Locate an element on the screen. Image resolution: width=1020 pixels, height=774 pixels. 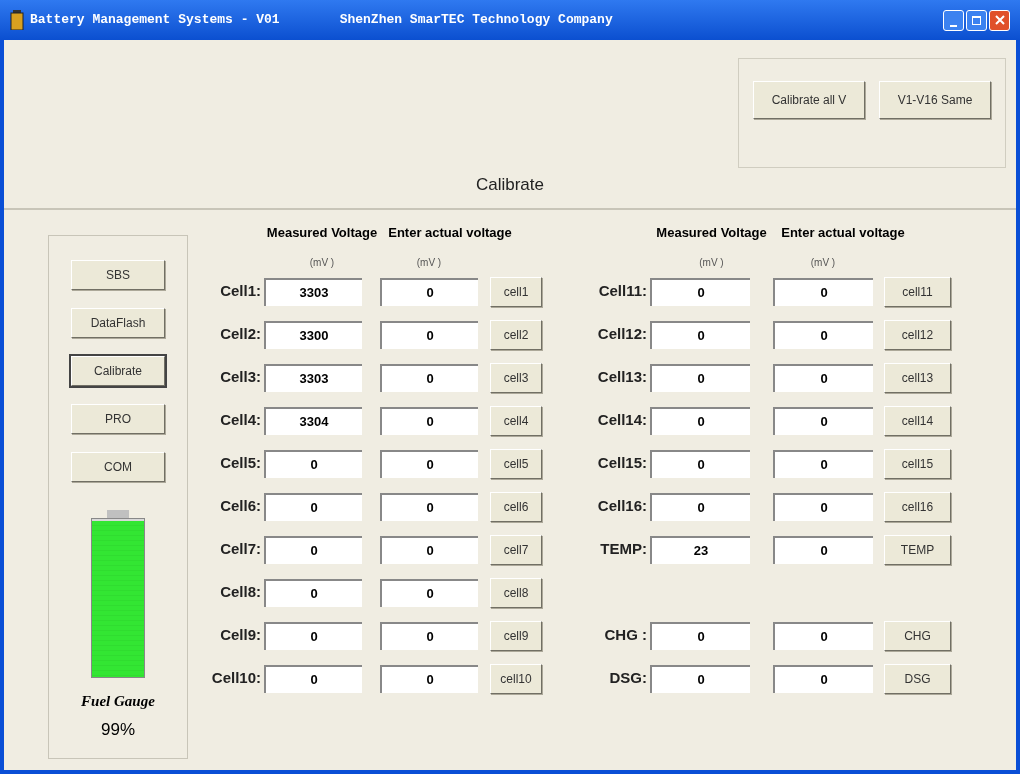
battery-app-icon is located at coordinates (17, 20).